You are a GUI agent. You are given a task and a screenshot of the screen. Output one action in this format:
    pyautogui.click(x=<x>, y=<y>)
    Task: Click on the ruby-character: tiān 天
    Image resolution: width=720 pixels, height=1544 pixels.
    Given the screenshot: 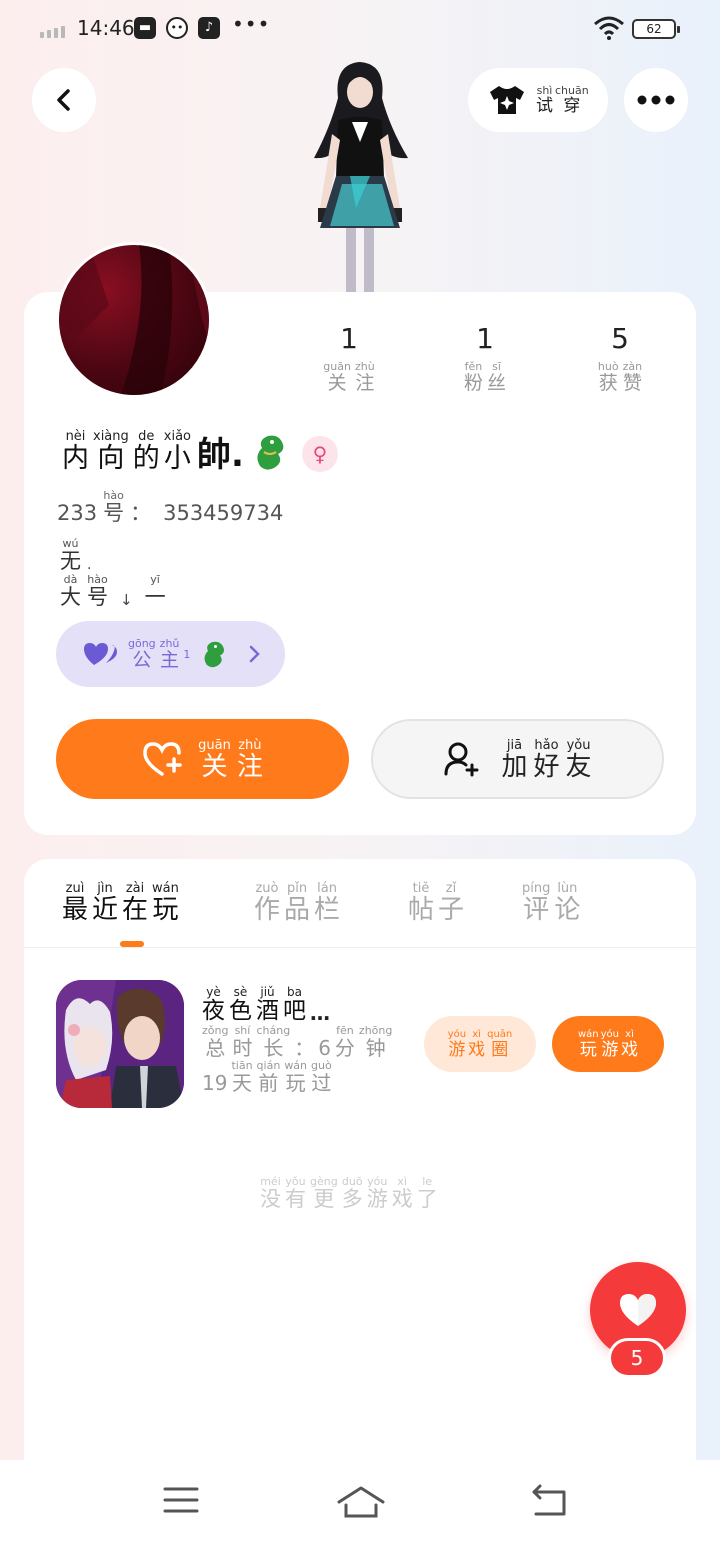 What is the action you would take?
    pyautogui.click(x=241, y=1076)
    